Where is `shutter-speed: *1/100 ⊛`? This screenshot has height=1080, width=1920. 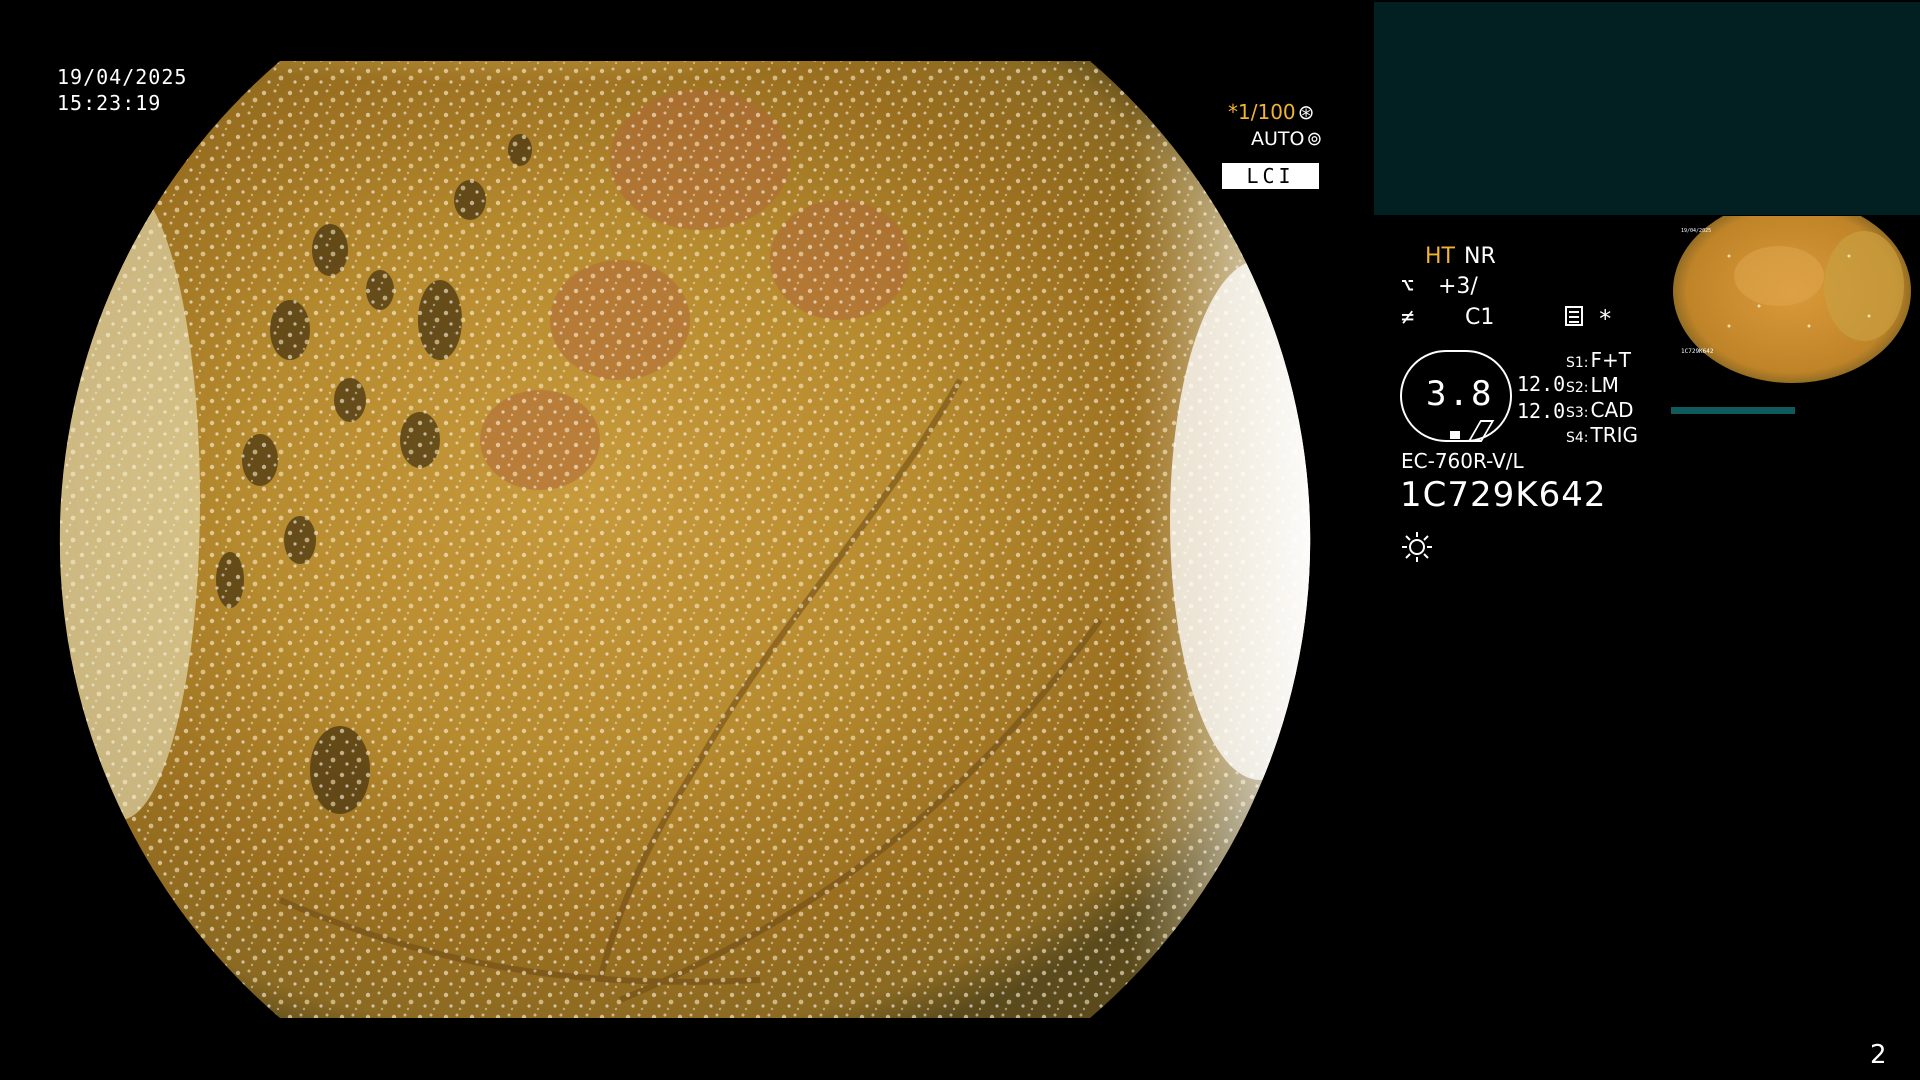 shutter-speed: *1/100 ⊛ is located at coordinates (1271, 112).